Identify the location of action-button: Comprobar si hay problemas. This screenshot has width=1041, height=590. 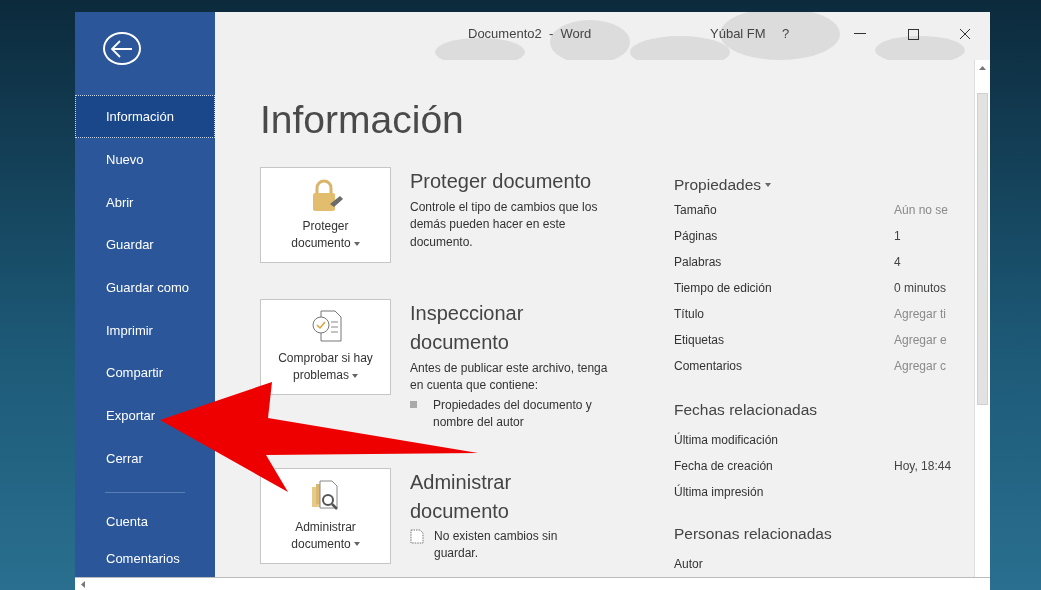
(325, 347).